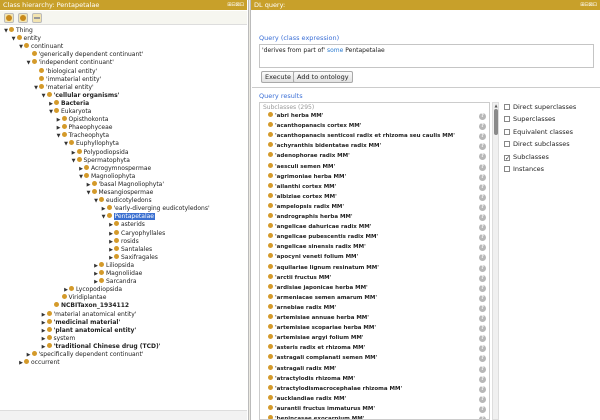 The image size is (600, 420). What do you see at coordinates (323, 77) in the screenshot?
I see `add-to-ontology-button: Add to ontology` at bounding box center [323, 77].